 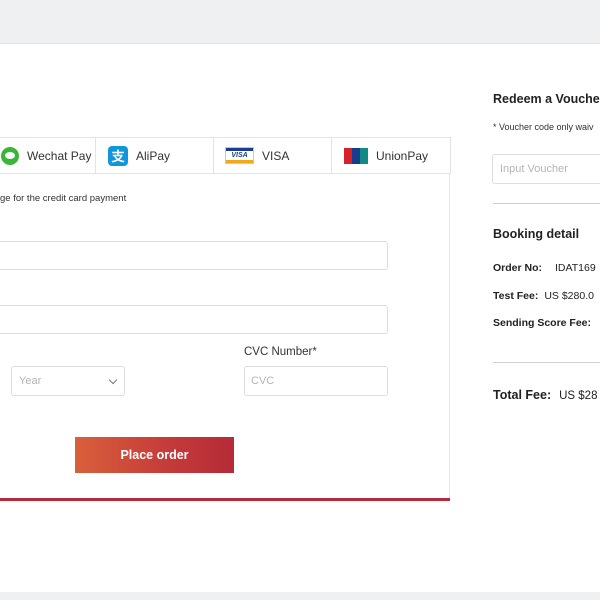 I want to click on payment-method-tabs: Wechat Pay 支 AliPay VISA VISA UnionPay, so click(x=225, y=155).